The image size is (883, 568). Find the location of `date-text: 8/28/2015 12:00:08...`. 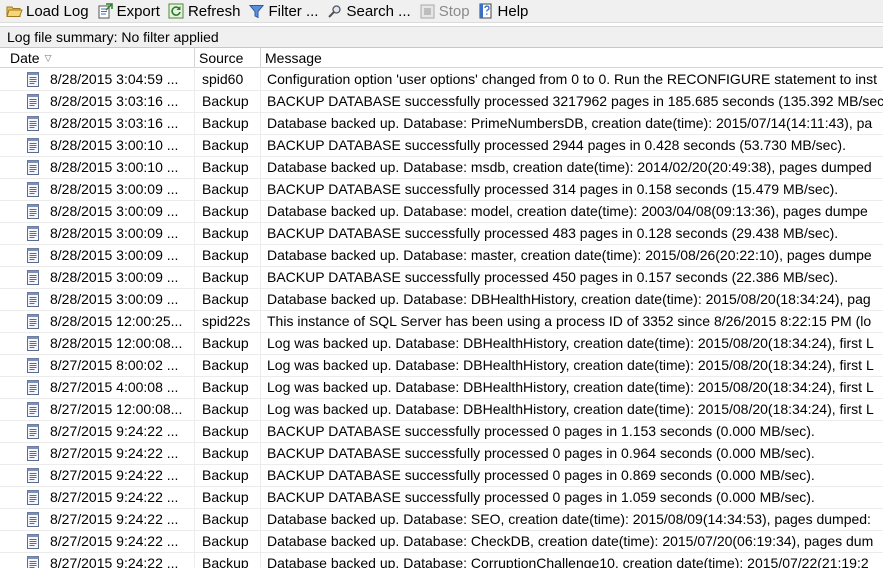

date-text: 8/28/2015 12:00:08... is located at coordinates (116, 343).